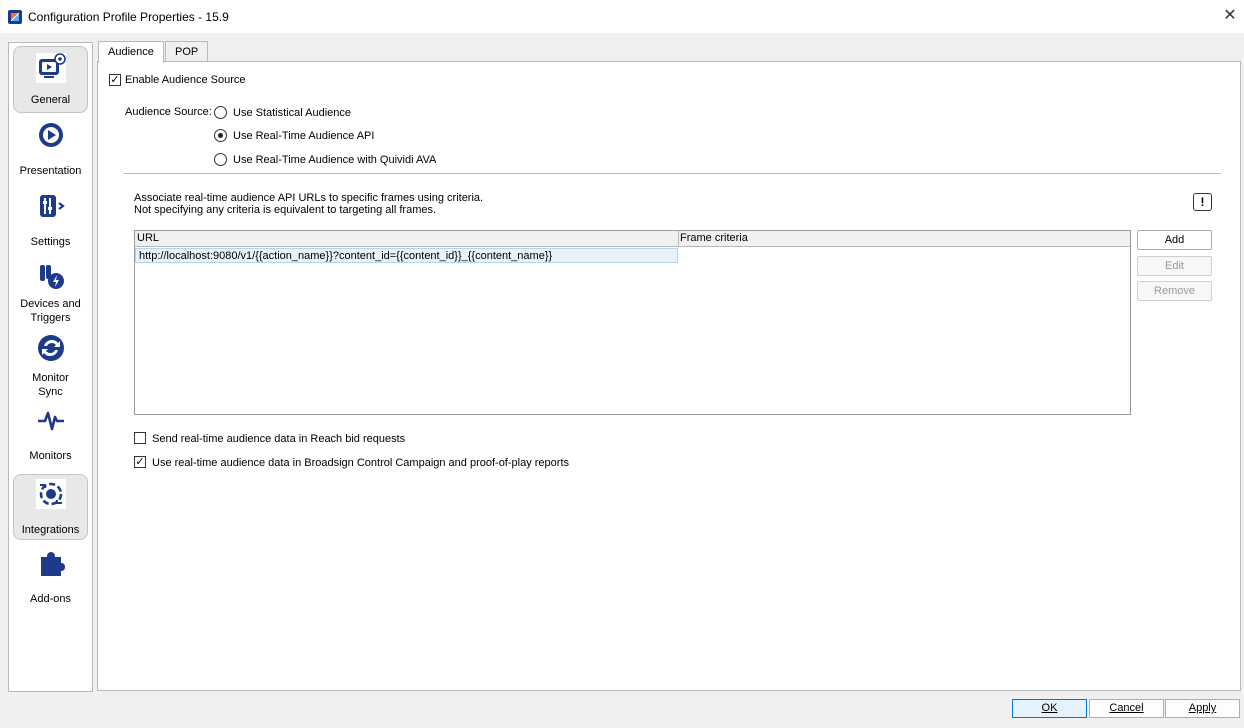 The height and width of the screenshot is (728, 1244). I want to click on column-header-frame-criteria: Frame criteria, so click(713, 238).